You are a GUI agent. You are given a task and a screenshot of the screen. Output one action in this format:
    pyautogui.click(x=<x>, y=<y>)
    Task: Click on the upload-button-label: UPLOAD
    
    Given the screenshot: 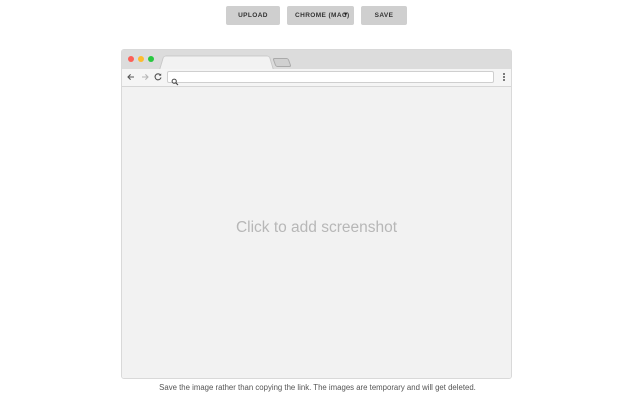 What is the action you would take?
    pyautogui.click(x=253, y=15)
    